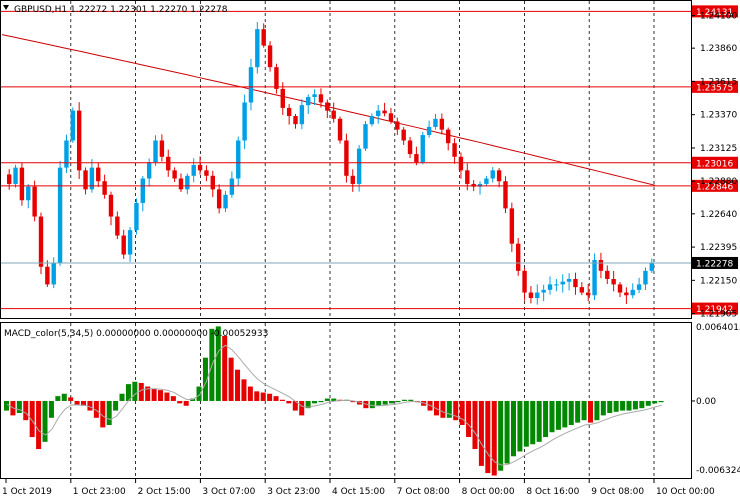 The height and width of the screenshot is (504, 740). I want to click on macd-tick-label: 0.00, so click(706, 402).